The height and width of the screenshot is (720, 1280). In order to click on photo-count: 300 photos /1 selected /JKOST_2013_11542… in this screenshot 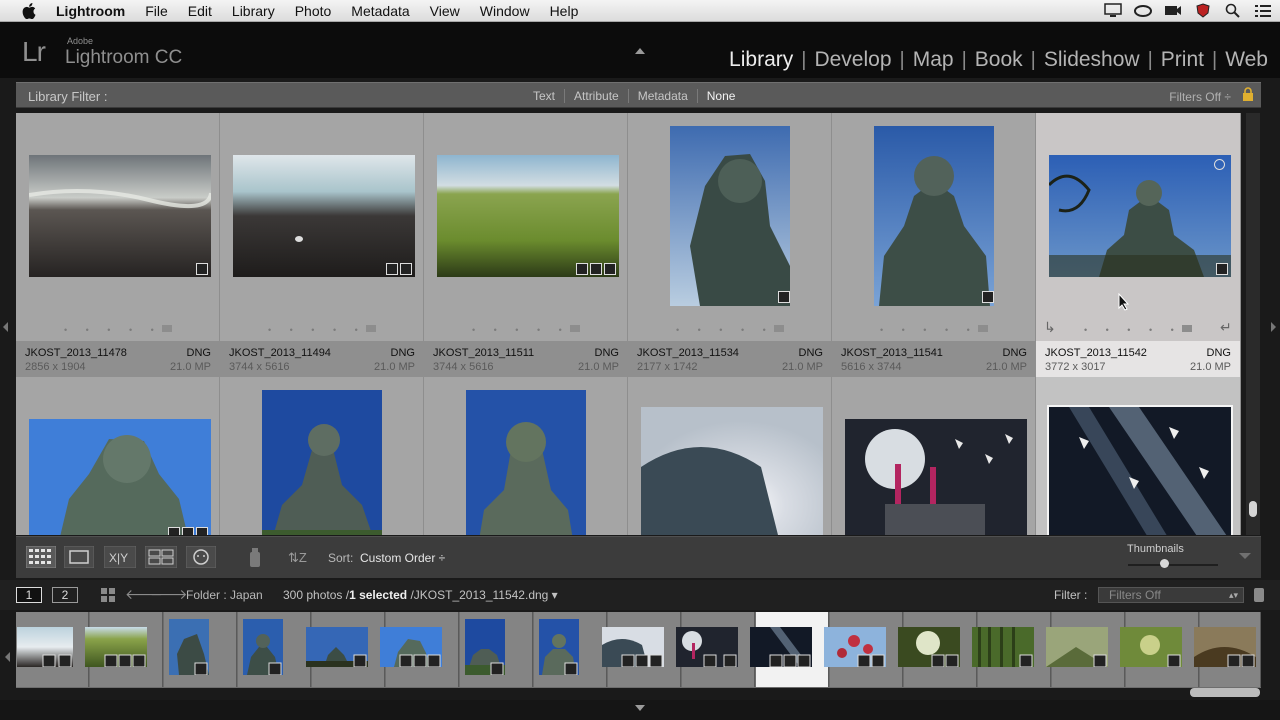, I will do `click(420, 595)`.